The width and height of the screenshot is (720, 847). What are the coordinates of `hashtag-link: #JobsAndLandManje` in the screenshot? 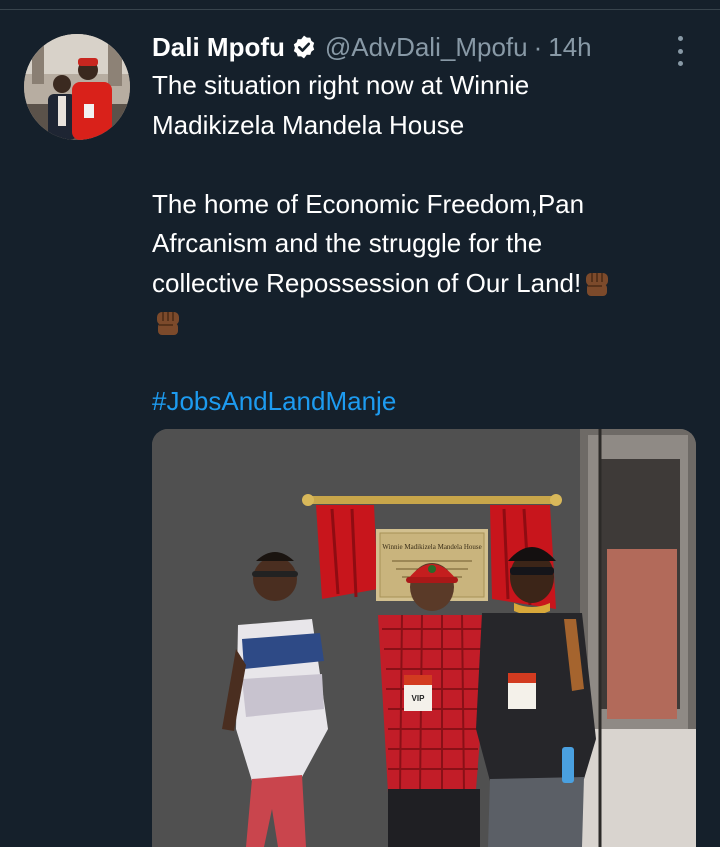 It's located at (422, 402).